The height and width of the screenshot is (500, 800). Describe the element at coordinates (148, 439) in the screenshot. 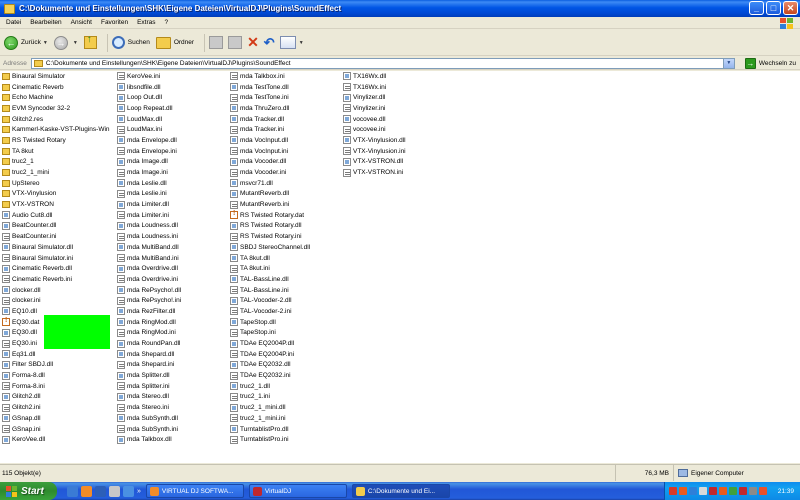

I see `file-item: mda Talkbox.dll` at that location.